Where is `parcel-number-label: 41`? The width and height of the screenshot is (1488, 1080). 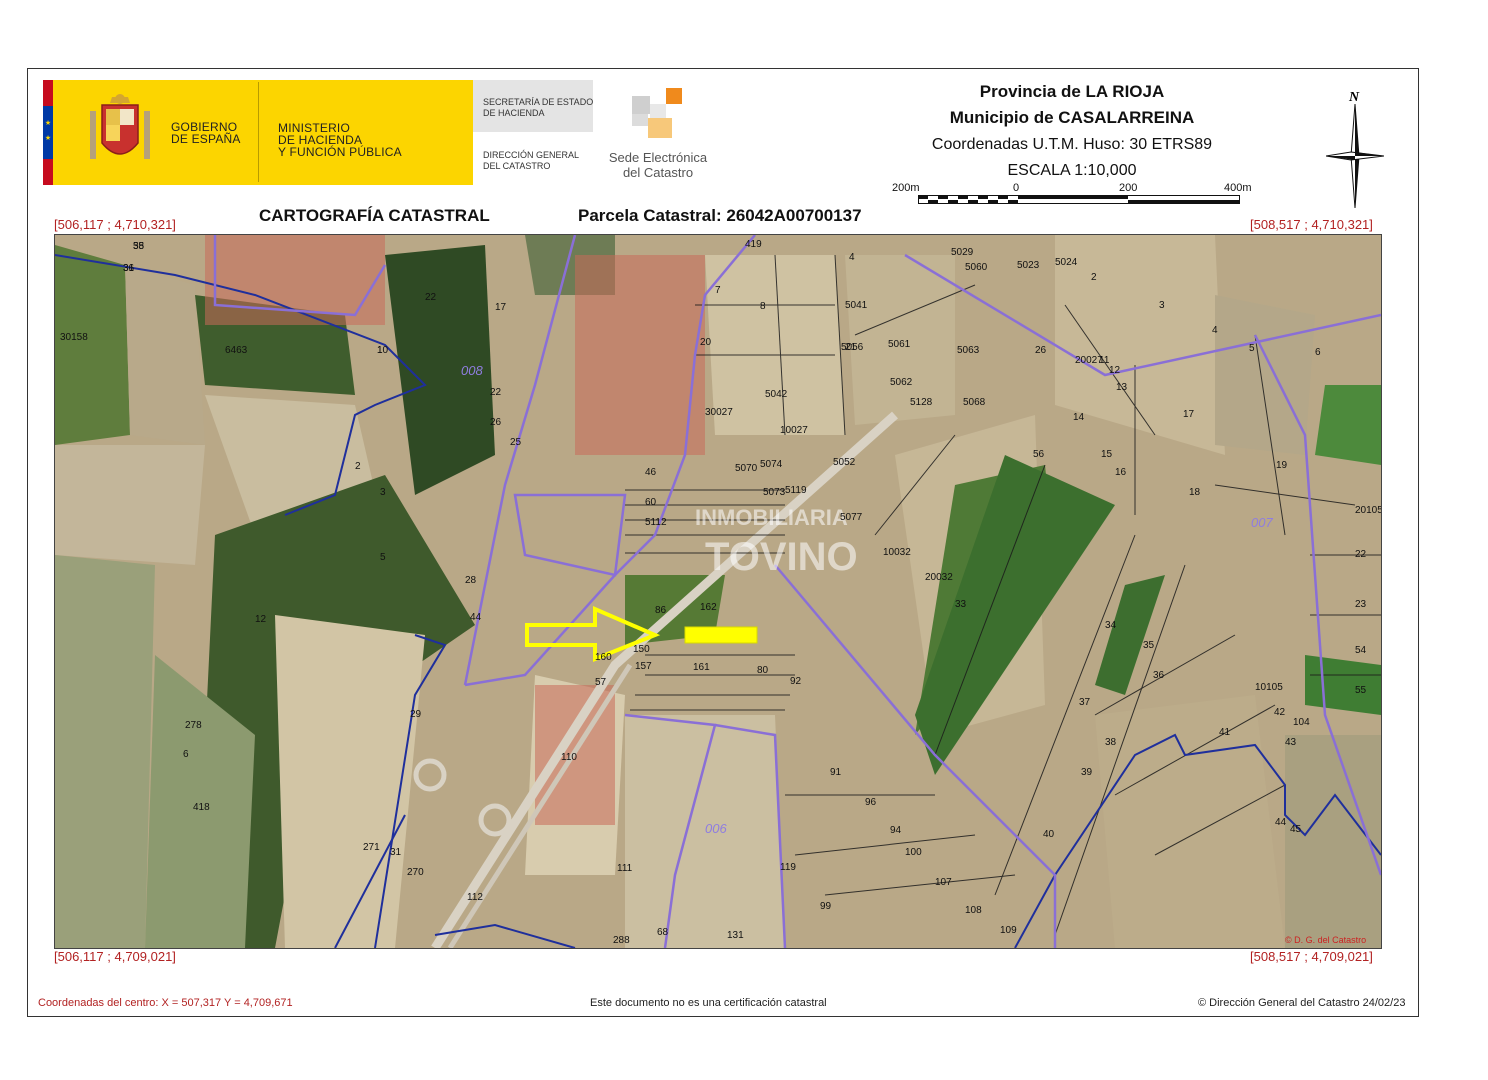 parcel-number-label: 41 is located at coordinates (1225, 732).